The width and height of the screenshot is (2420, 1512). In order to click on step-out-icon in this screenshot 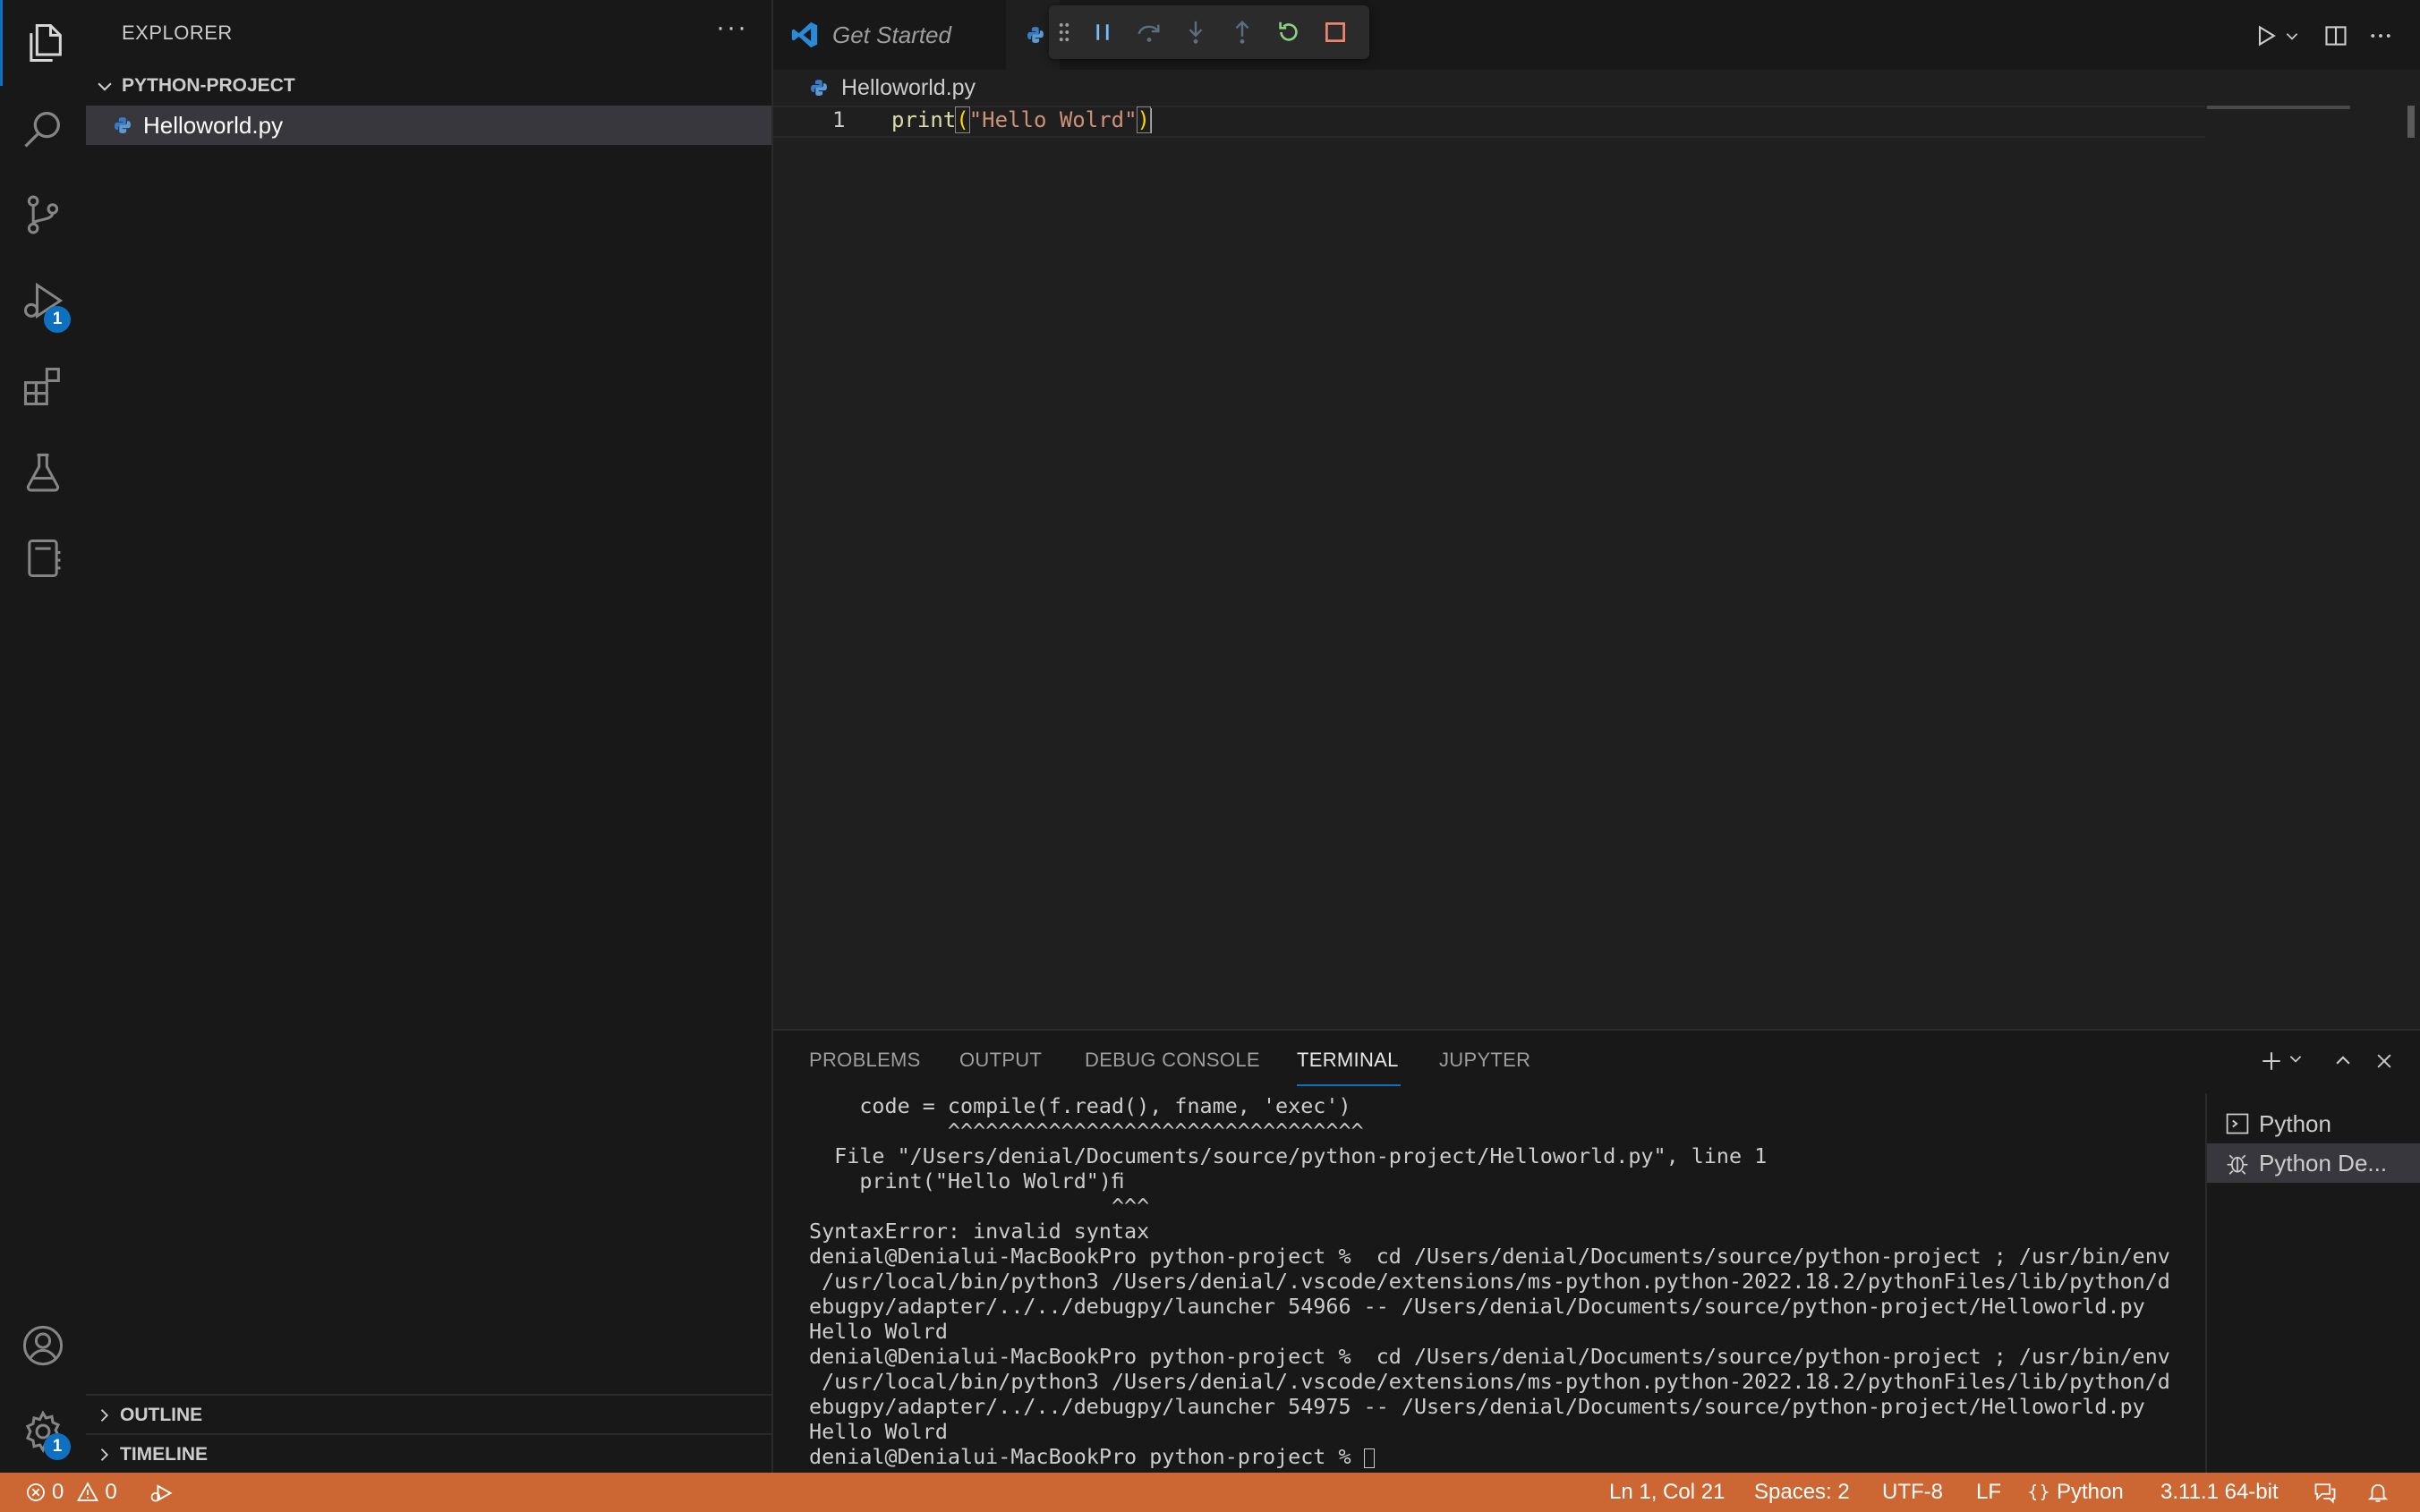, I will do `click(1242, 32)`.